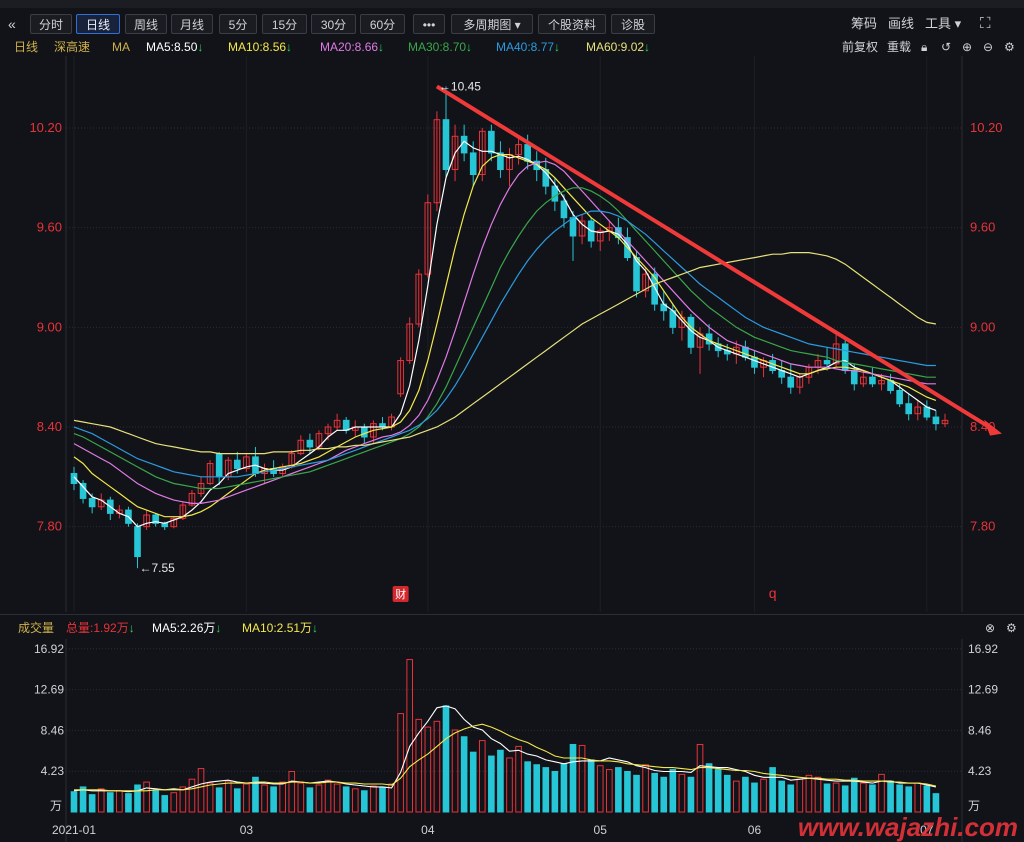 The width and height of the screenshot is (1024, 842). Describe the element at coordinates (72, 47) in the screenshot. I see `stock-name: 深高速` at that location.